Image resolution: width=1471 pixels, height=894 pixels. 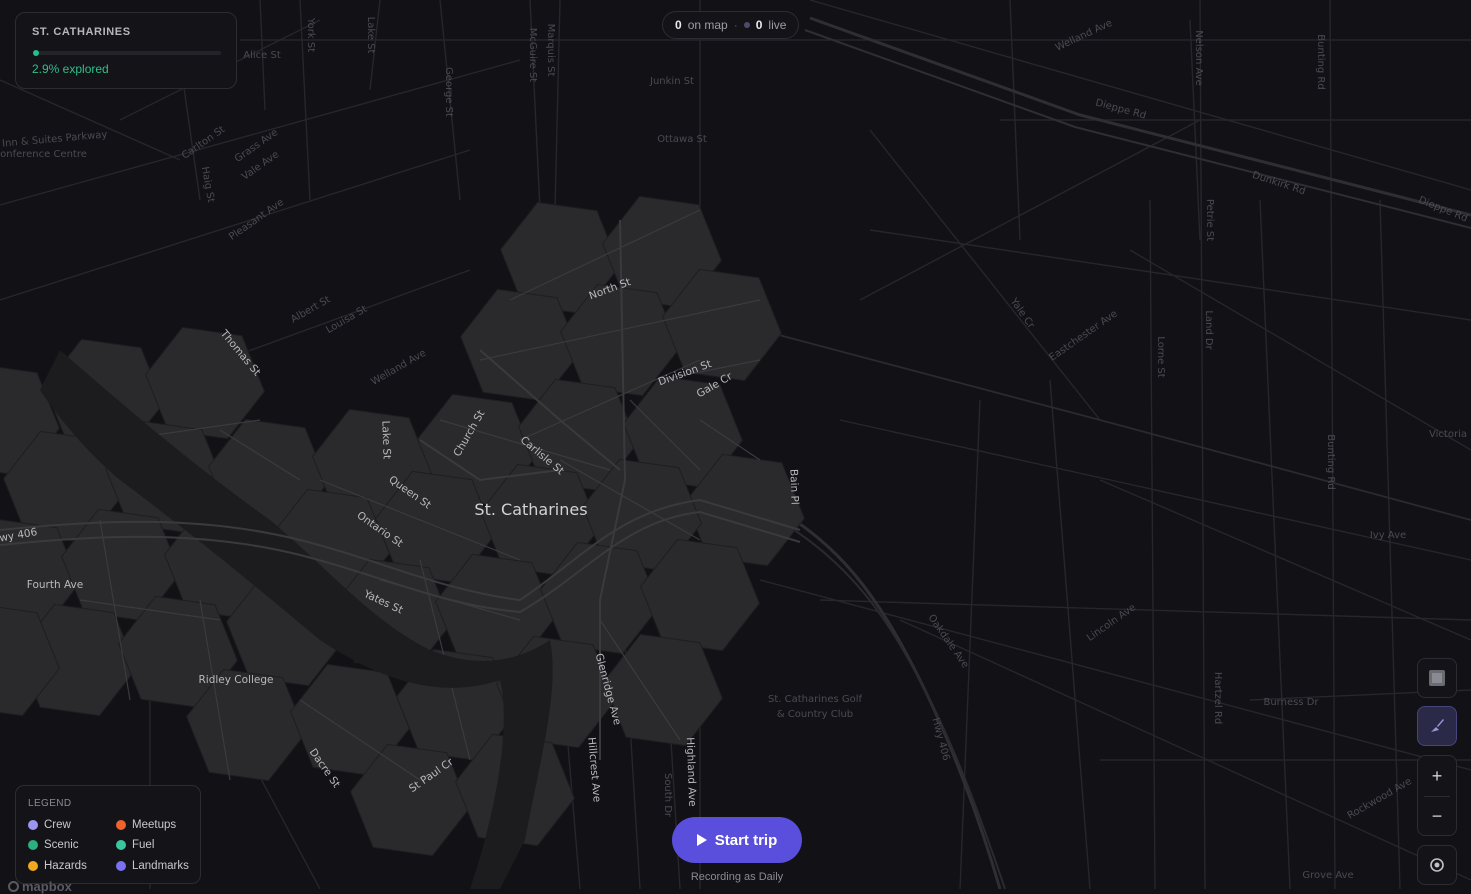 I want to click on street-label: Fourth Ave, so click(x=55, y=585).